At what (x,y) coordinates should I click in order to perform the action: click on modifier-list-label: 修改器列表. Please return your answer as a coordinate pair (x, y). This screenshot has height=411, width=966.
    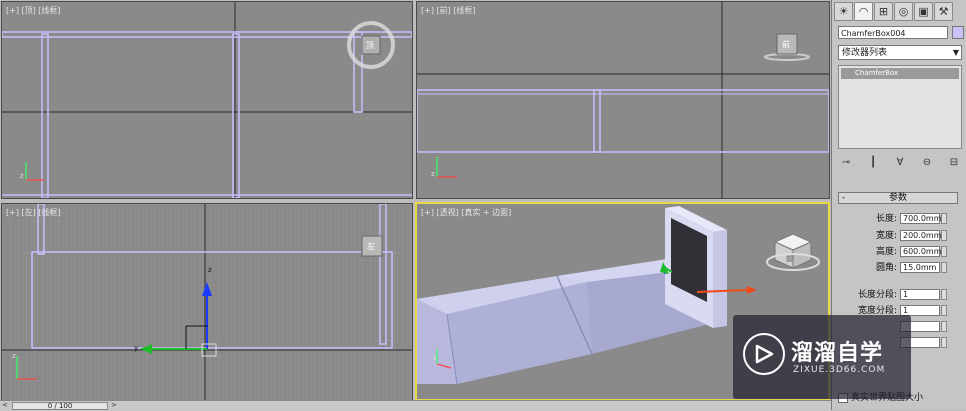
    Looking at the image, I should click on (865, 53).